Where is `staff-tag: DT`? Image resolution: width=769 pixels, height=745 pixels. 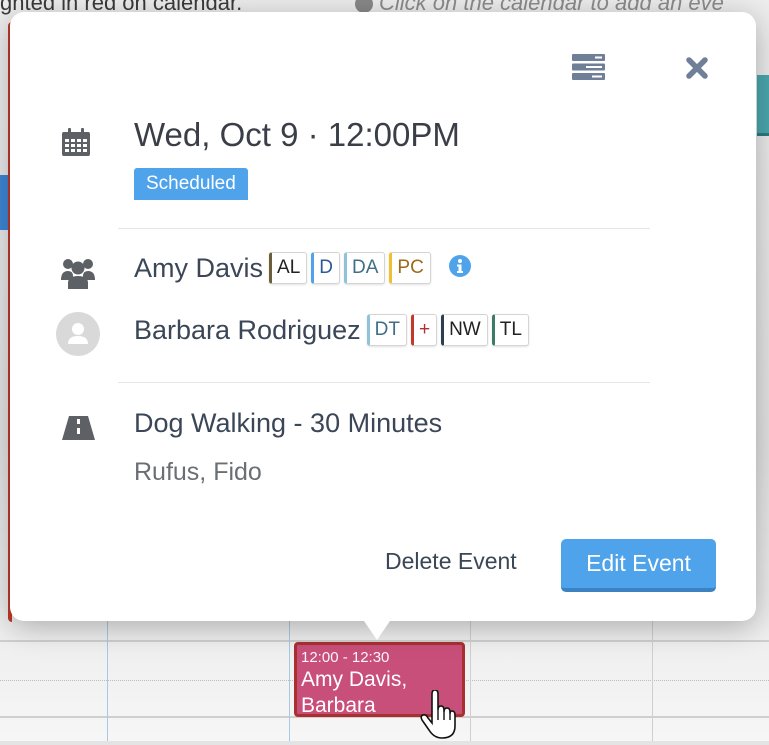 staff-tag: DT is located at coordinates (386, 330).